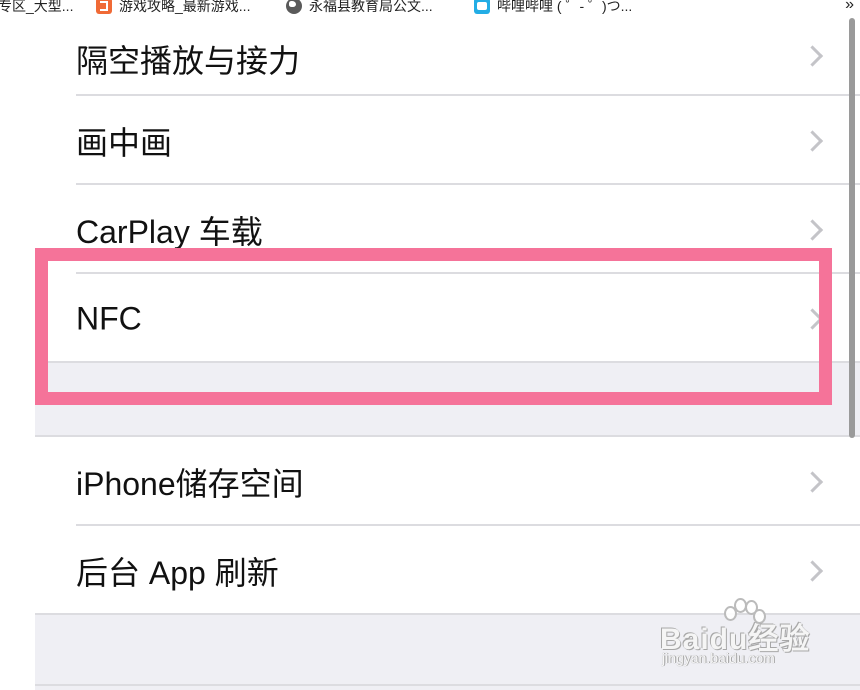 The width and height of the screenshot is (860, 690). Describe the element at coordinates (294, 7) in the screenshot. I see `globe-icon` at that location.